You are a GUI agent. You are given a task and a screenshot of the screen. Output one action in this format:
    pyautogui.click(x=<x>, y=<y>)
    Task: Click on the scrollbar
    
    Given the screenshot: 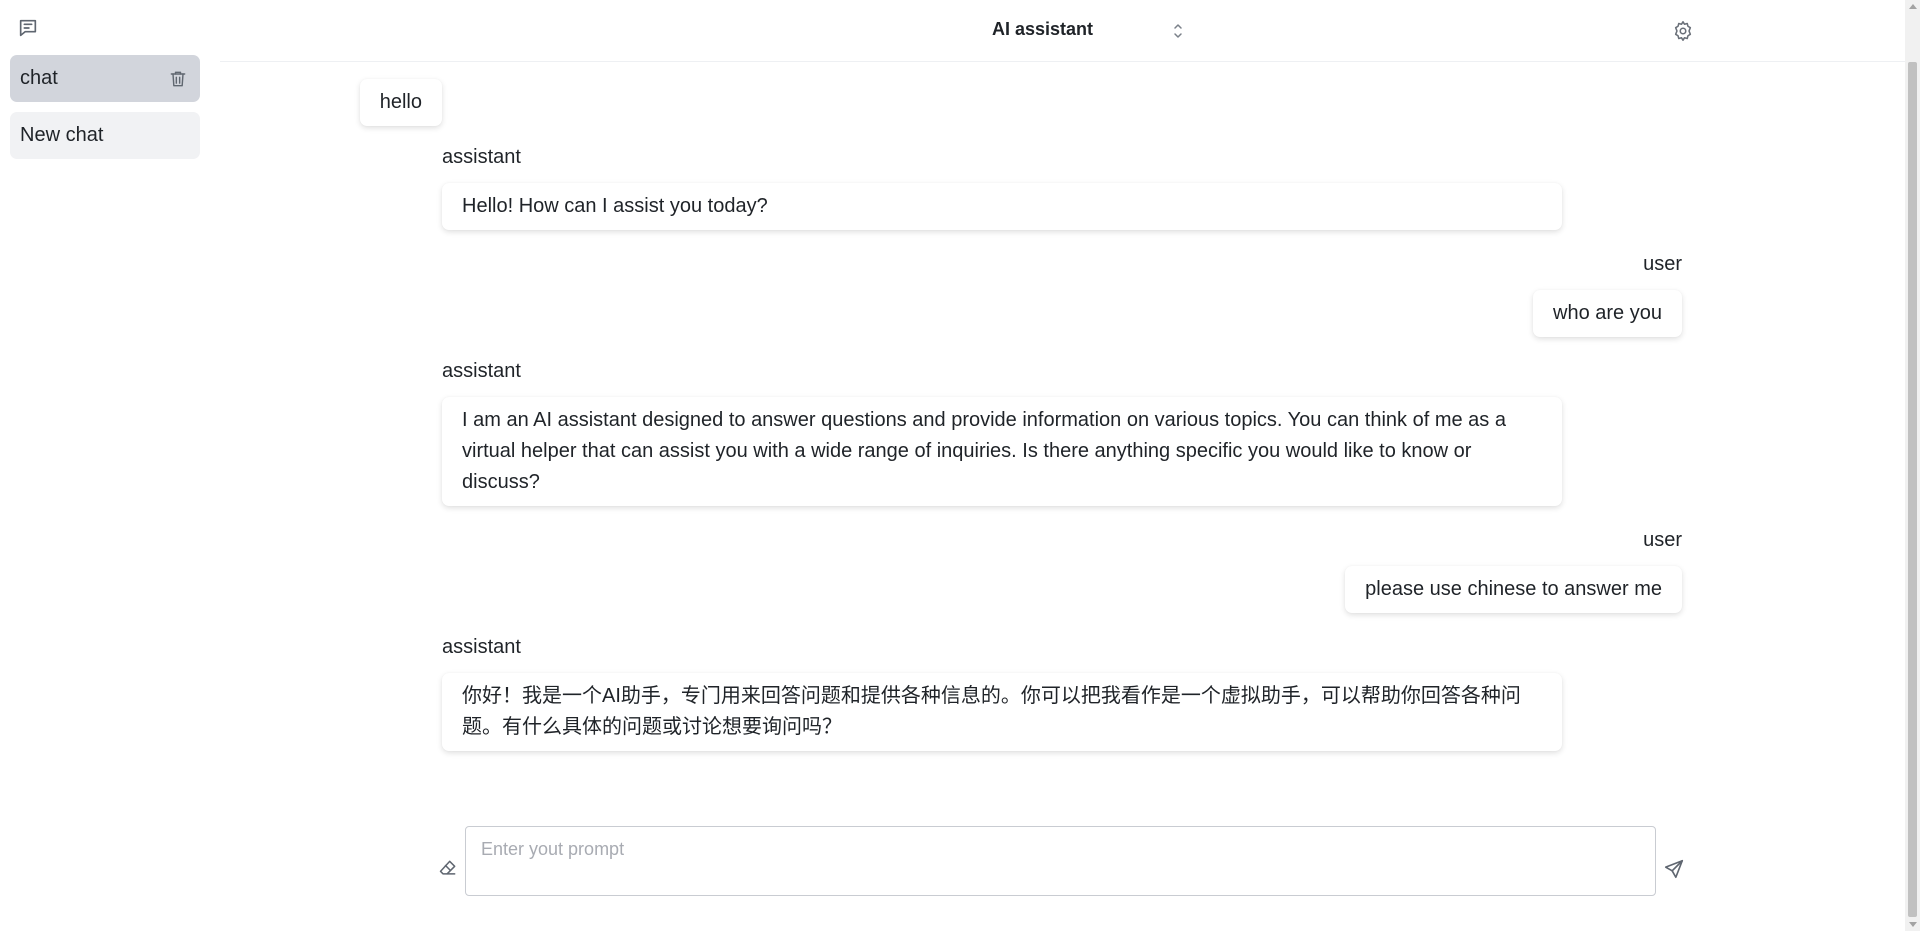 What is the action you would take?
    pyautogui.click(x=1912, y=465)
    